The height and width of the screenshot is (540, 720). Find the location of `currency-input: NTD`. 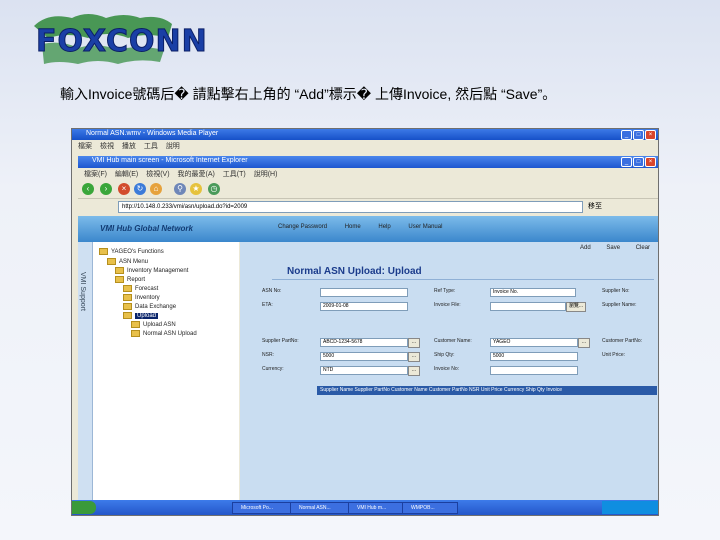

currency-input: NTD is located at coordinates (364, 370).